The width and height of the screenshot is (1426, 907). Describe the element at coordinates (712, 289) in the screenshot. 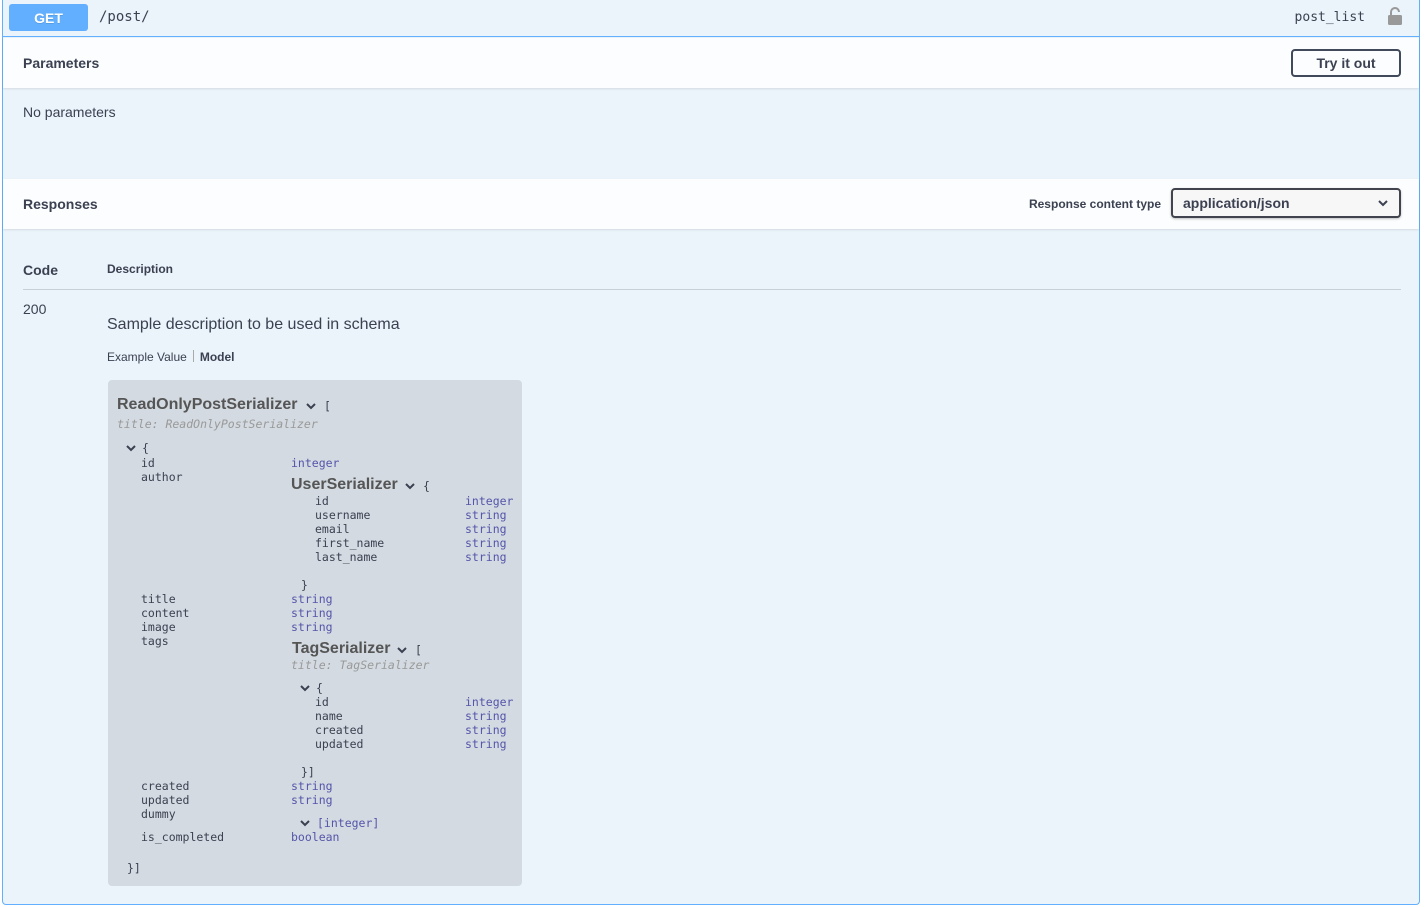

I see `header-divider` at that location.